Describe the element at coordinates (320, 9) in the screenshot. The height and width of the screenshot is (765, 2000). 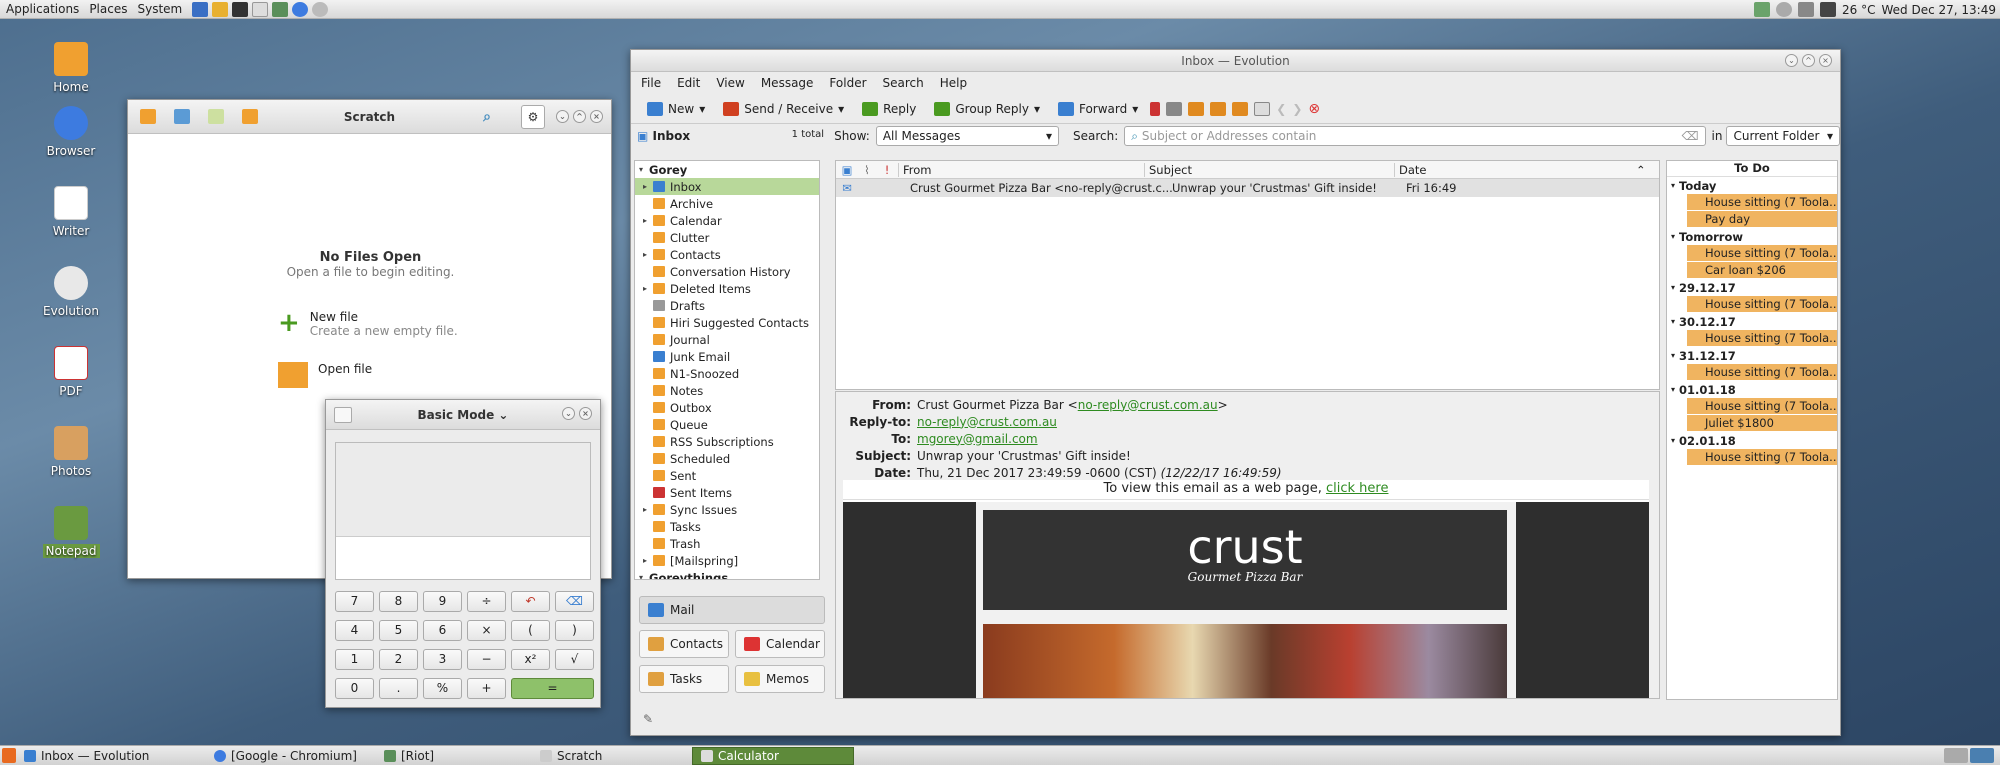
I see `settings-launcher-icon` at that location.